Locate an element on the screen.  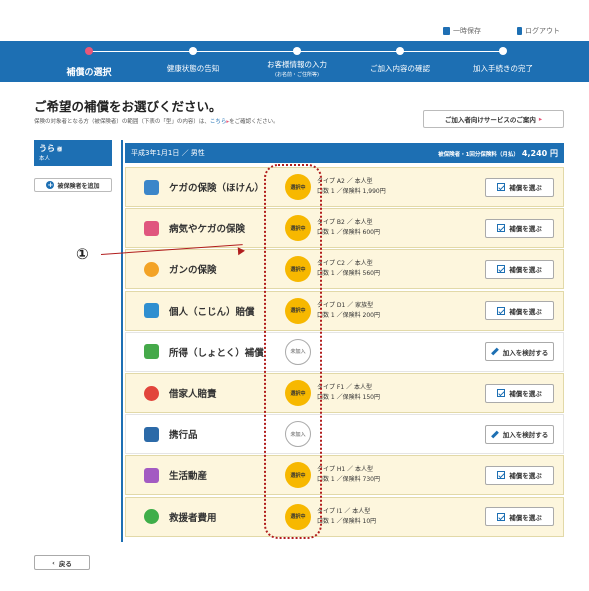
subtitle-pre: 保険の対象者となる方（被保険者）の範囲（下表の「型」の内容）は、 is located at coordinates (122, 122).